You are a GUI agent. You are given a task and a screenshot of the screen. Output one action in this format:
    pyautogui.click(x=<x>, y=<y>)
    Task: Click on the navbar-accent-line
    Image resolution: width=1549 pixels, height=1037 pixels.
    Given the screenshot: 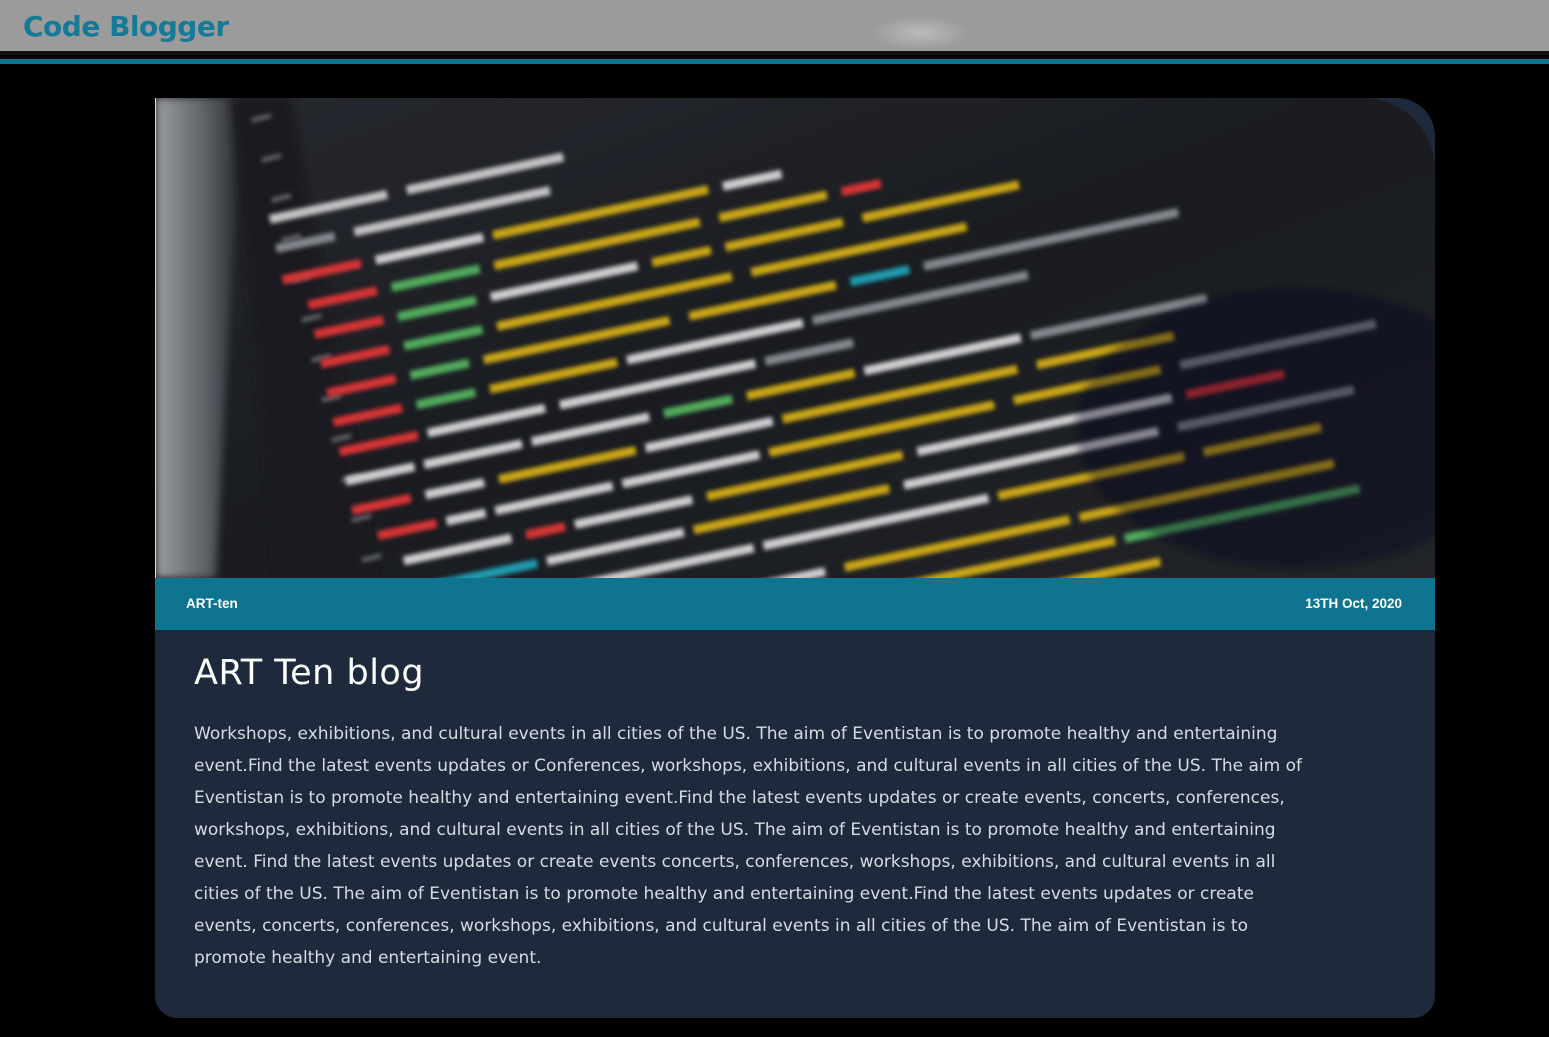 What is the action you would take?
    pyautogui.click(x=774, y=61)
    